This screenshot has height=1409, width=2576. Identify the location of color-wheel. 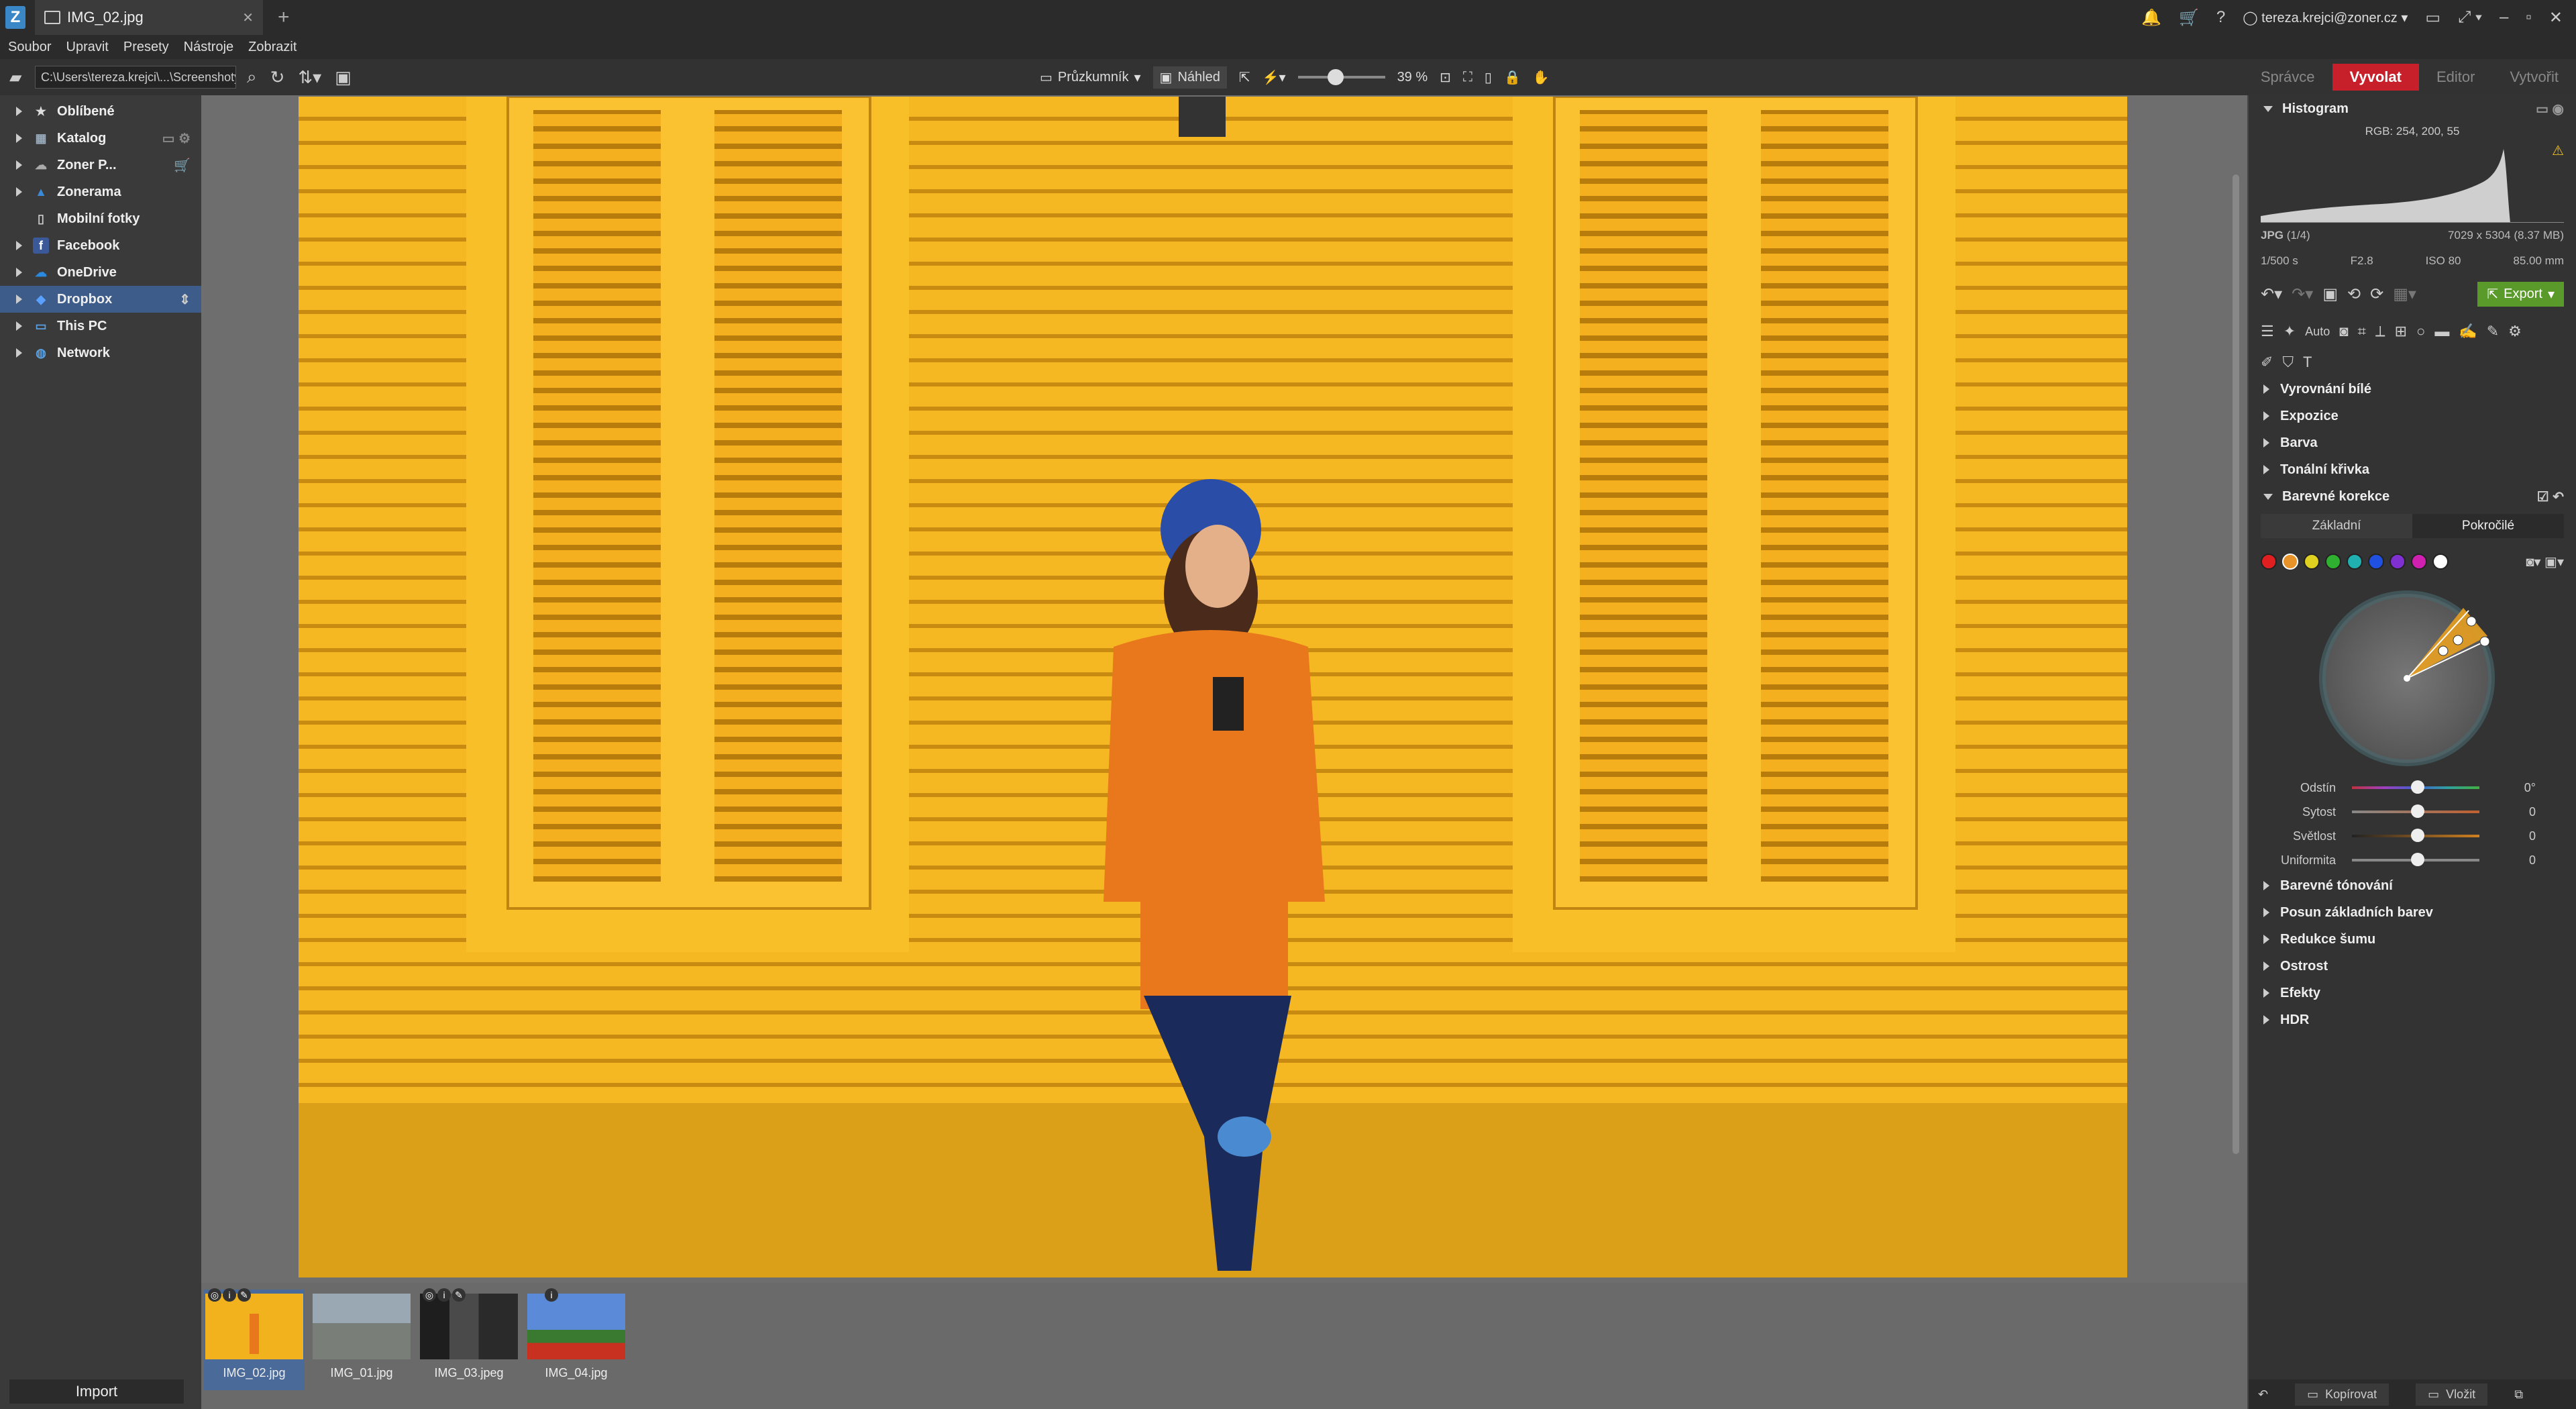
(2412, 678).